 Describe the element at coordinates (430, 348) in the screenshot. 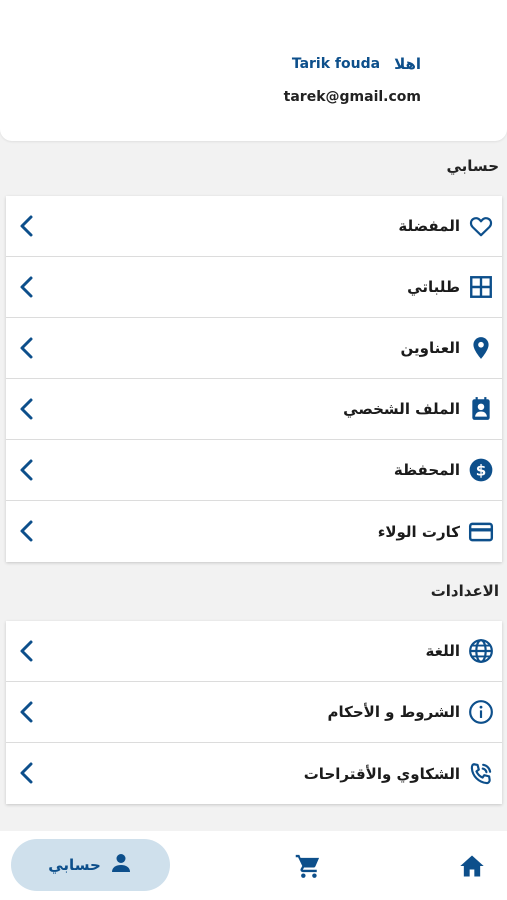

I see `menu-item-label: العناوين` at that location.